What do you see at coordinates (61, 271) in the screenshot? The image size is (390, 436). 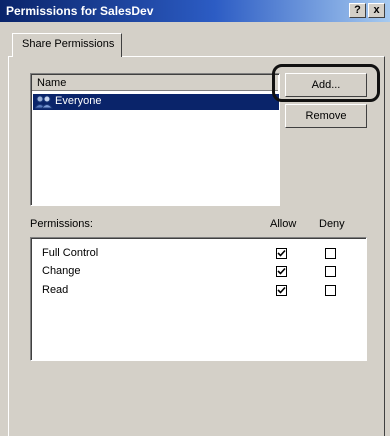 I see `permission-name-change: Change` at bounding box center [61, 271].